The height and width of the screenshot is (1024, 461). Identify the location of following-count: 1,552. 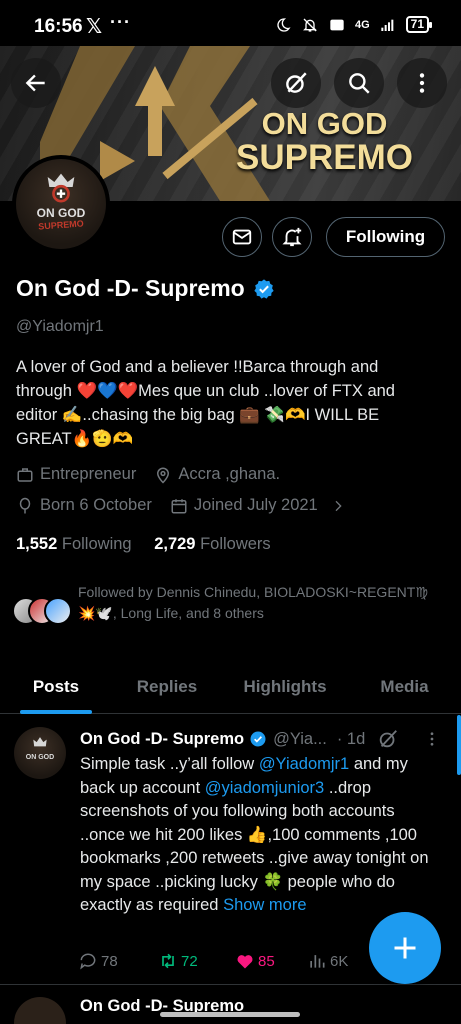
(37, 544).